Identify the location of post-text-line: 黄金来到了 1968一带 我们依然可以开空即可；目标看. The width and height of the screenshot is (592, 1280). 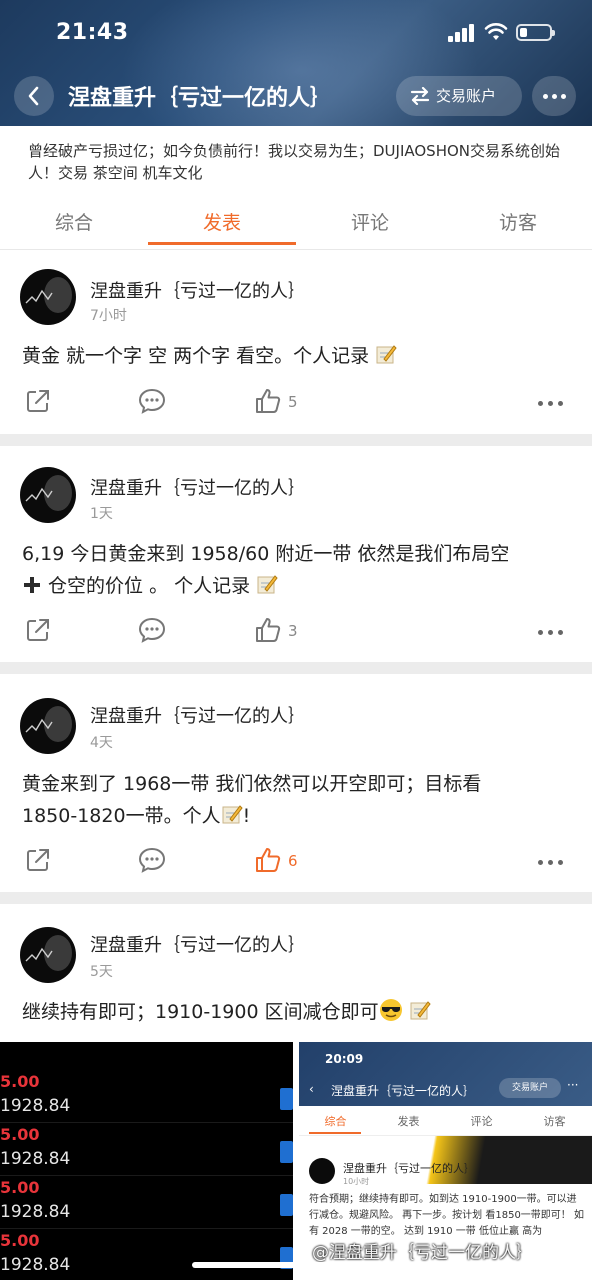
(252, 784).